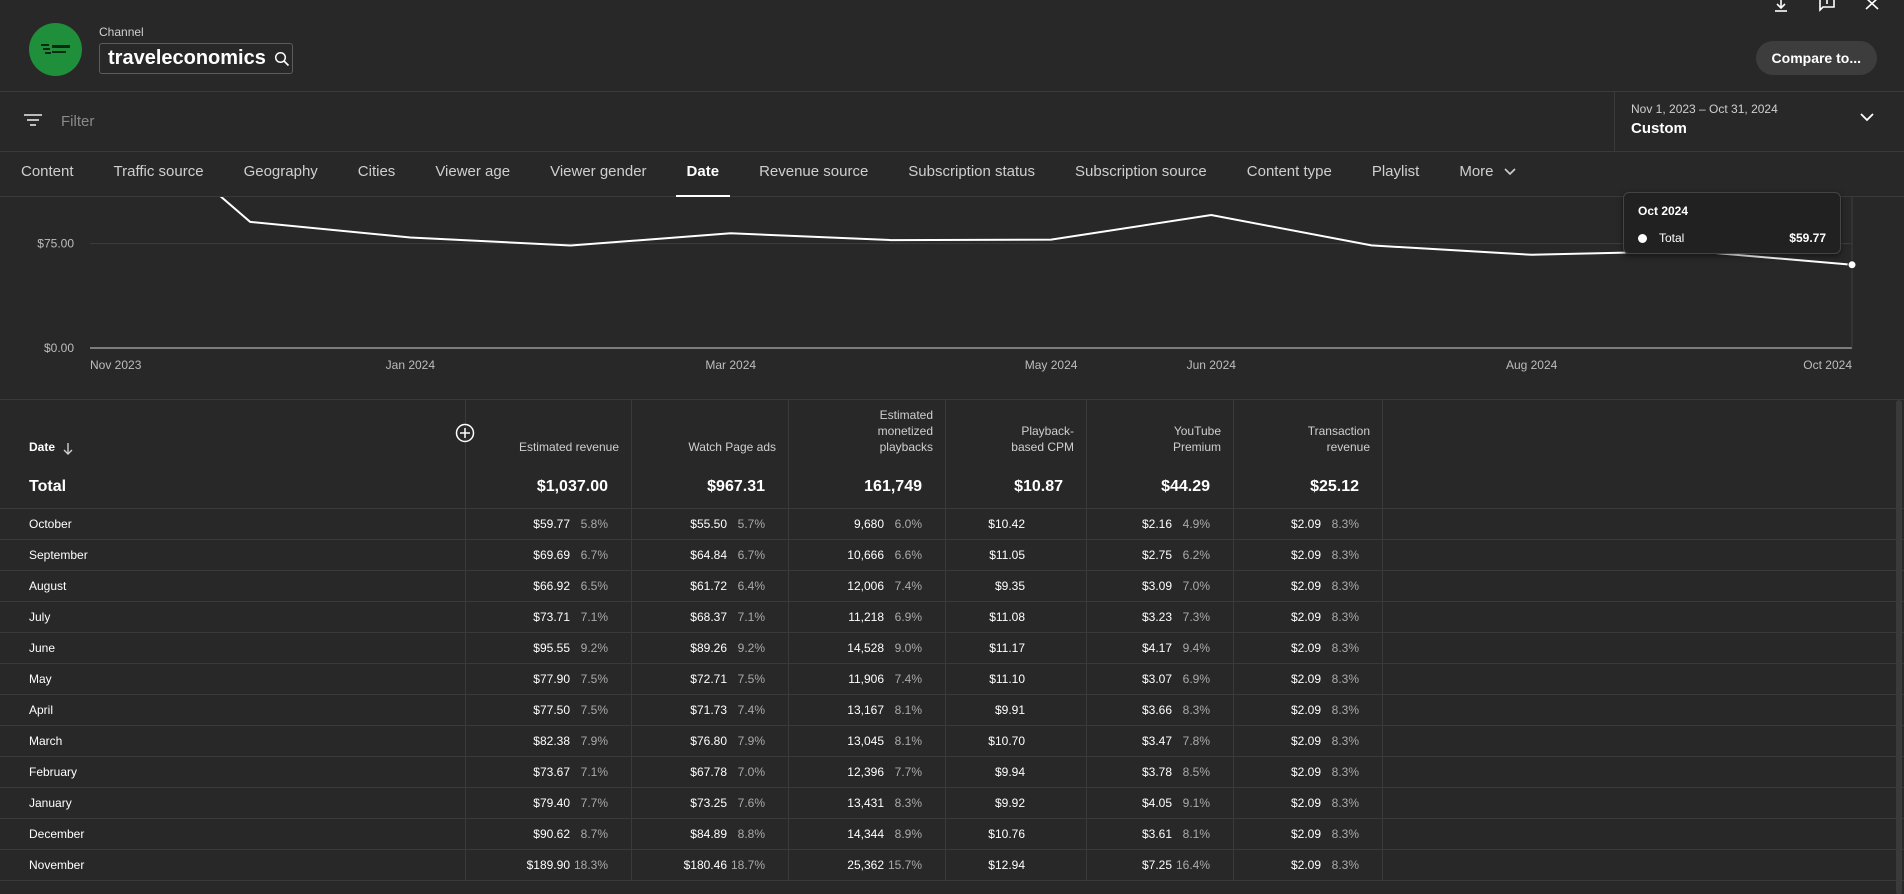 This screenshot has height=894, width=1904. What do you see at coordinates (77, 121) in the screenshot?
I see `filter-input: Filter` at bounding box center [77, 121].